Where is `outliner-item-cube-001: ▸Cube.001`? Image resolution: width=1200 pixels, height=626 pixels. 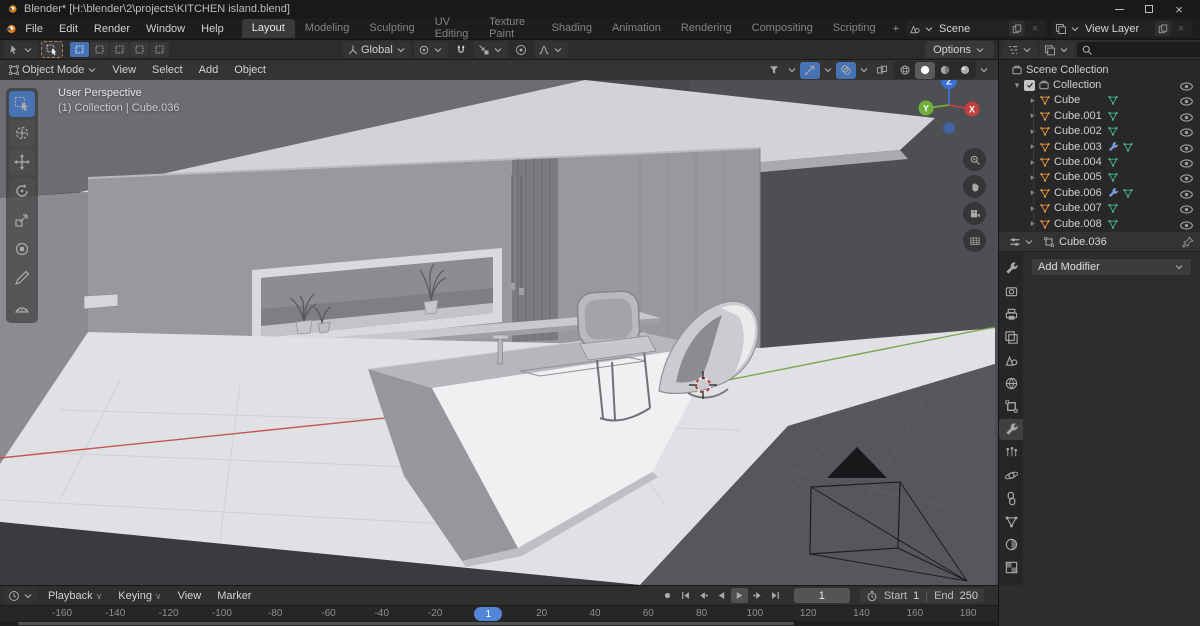
outliner-item-cube-001: ▸Cube.001 is located at coordinates (1099, 115).